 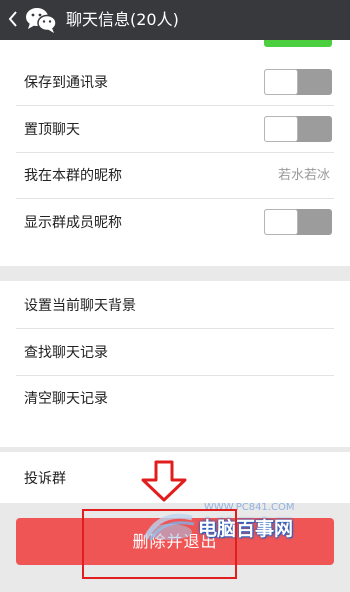 I want to click on search-history-row: 查找聊天记录, so click(x=175, y=353).